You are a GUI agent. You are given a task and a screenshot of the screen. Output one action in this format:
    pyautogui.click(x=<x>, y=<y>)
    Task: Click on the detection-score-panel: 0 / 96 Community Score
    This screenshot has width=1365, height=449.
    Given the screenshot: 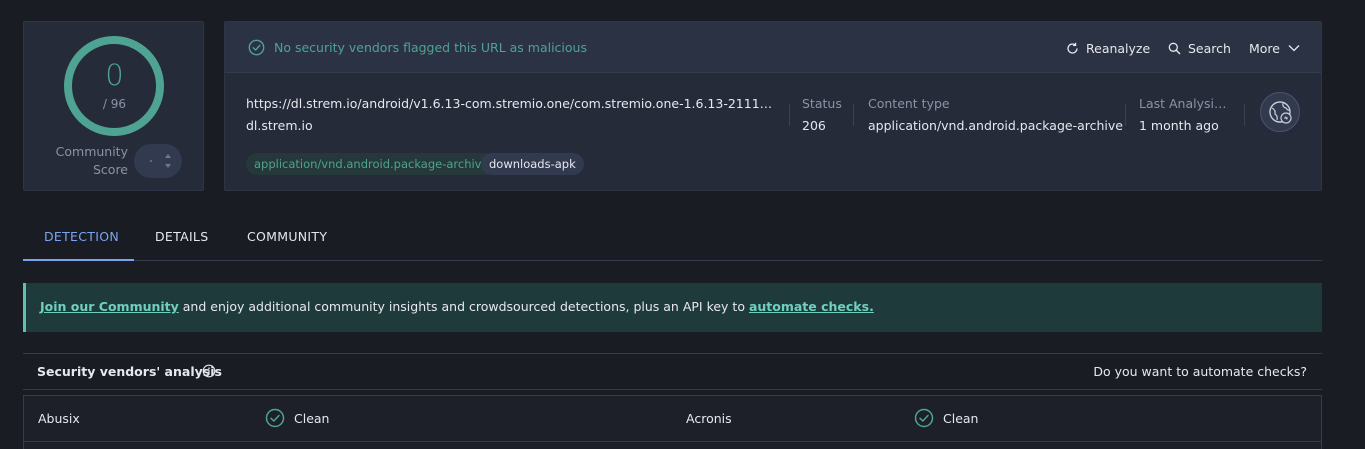 What is the action you would take?
    pyautogui.click(x=113, y=106)
    